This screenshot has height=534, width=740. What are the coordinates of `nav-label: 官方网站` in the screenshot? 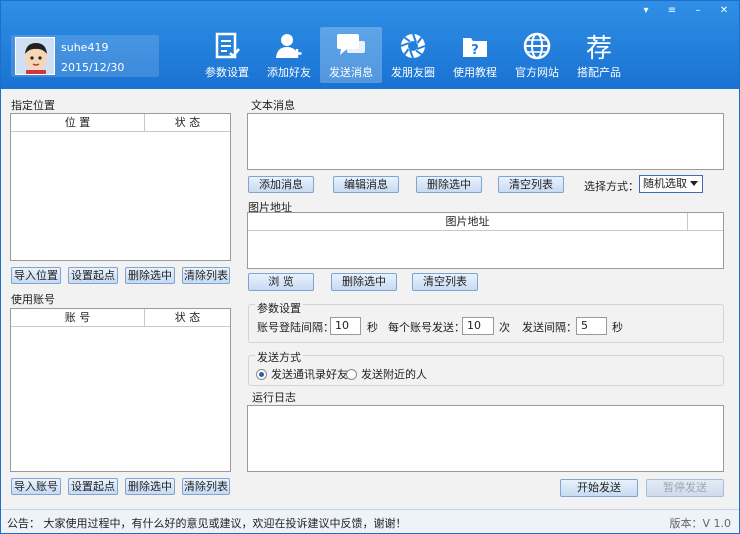 It's located at (537, 72).